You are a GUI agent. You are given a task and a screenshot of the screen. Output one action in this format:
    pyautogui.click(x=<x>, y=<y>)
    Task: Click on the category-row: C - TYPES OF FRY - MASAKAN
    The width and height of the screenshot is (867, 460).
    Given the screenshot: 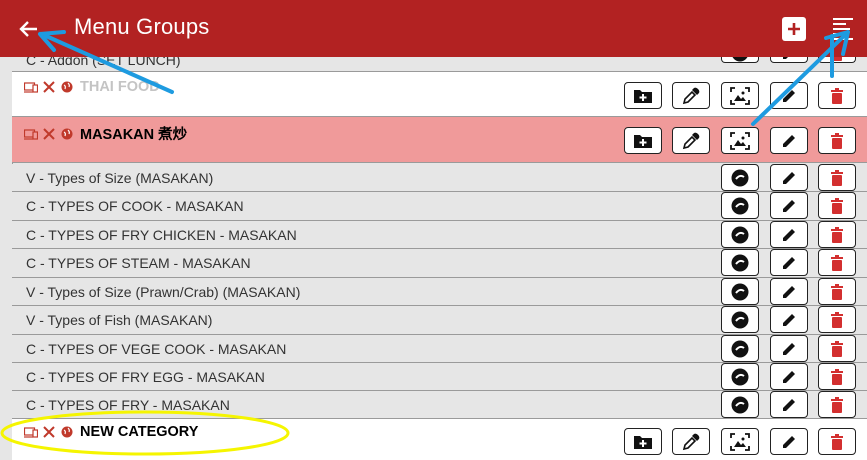 What is the action you would take?
    pyautogui.click(x=439, y=405)
    